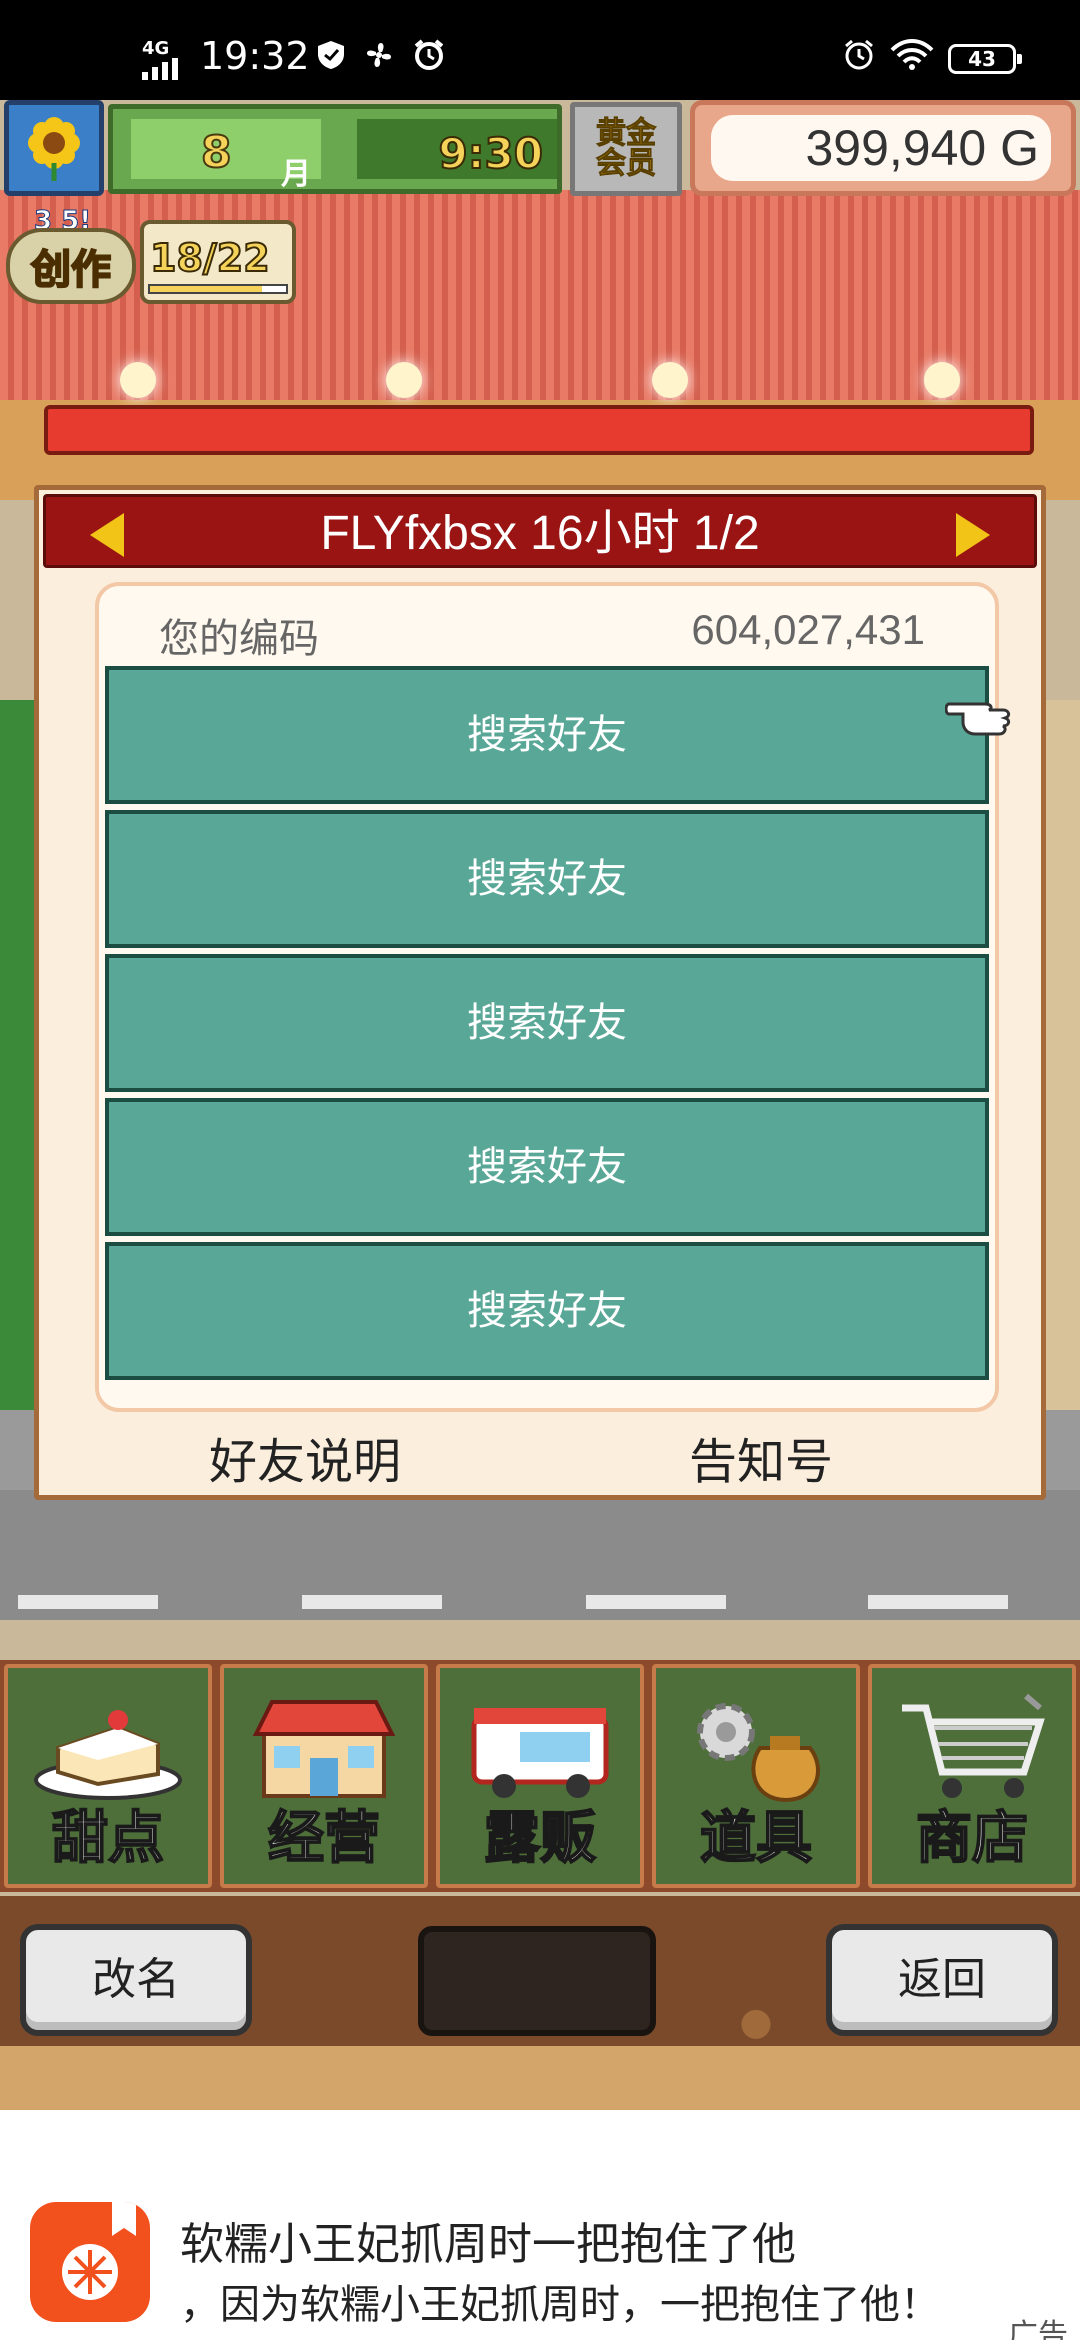 The image size is (1080, 2340). What do you see at coordinates (335, 149) in the screenshot?
I see `date-display: 8 月 9:30` at bounding box center [335, 149].